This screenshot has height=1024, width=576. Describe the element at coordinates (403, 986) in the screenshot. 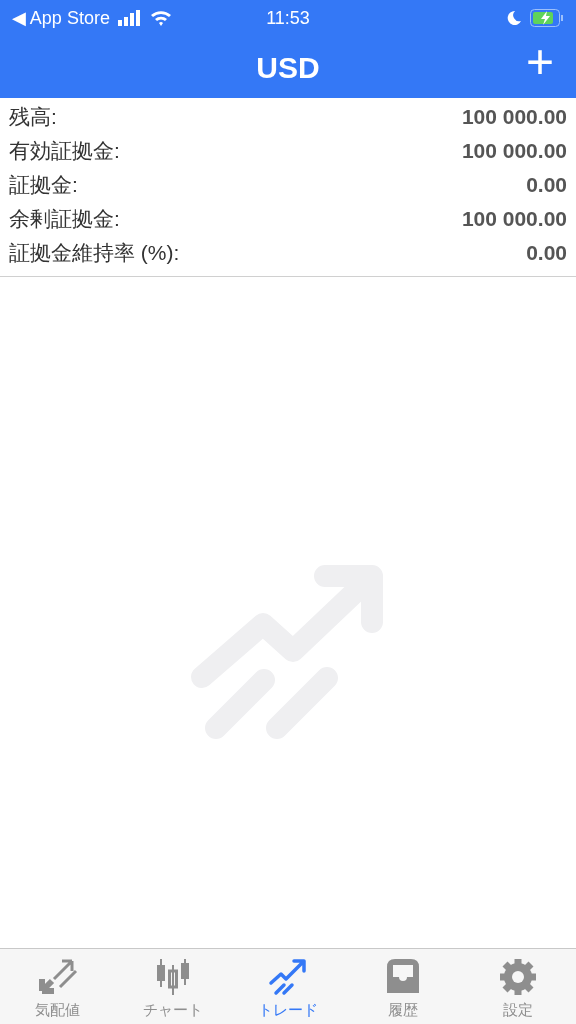

I see `tab-bar-item: 履歴` at that location.